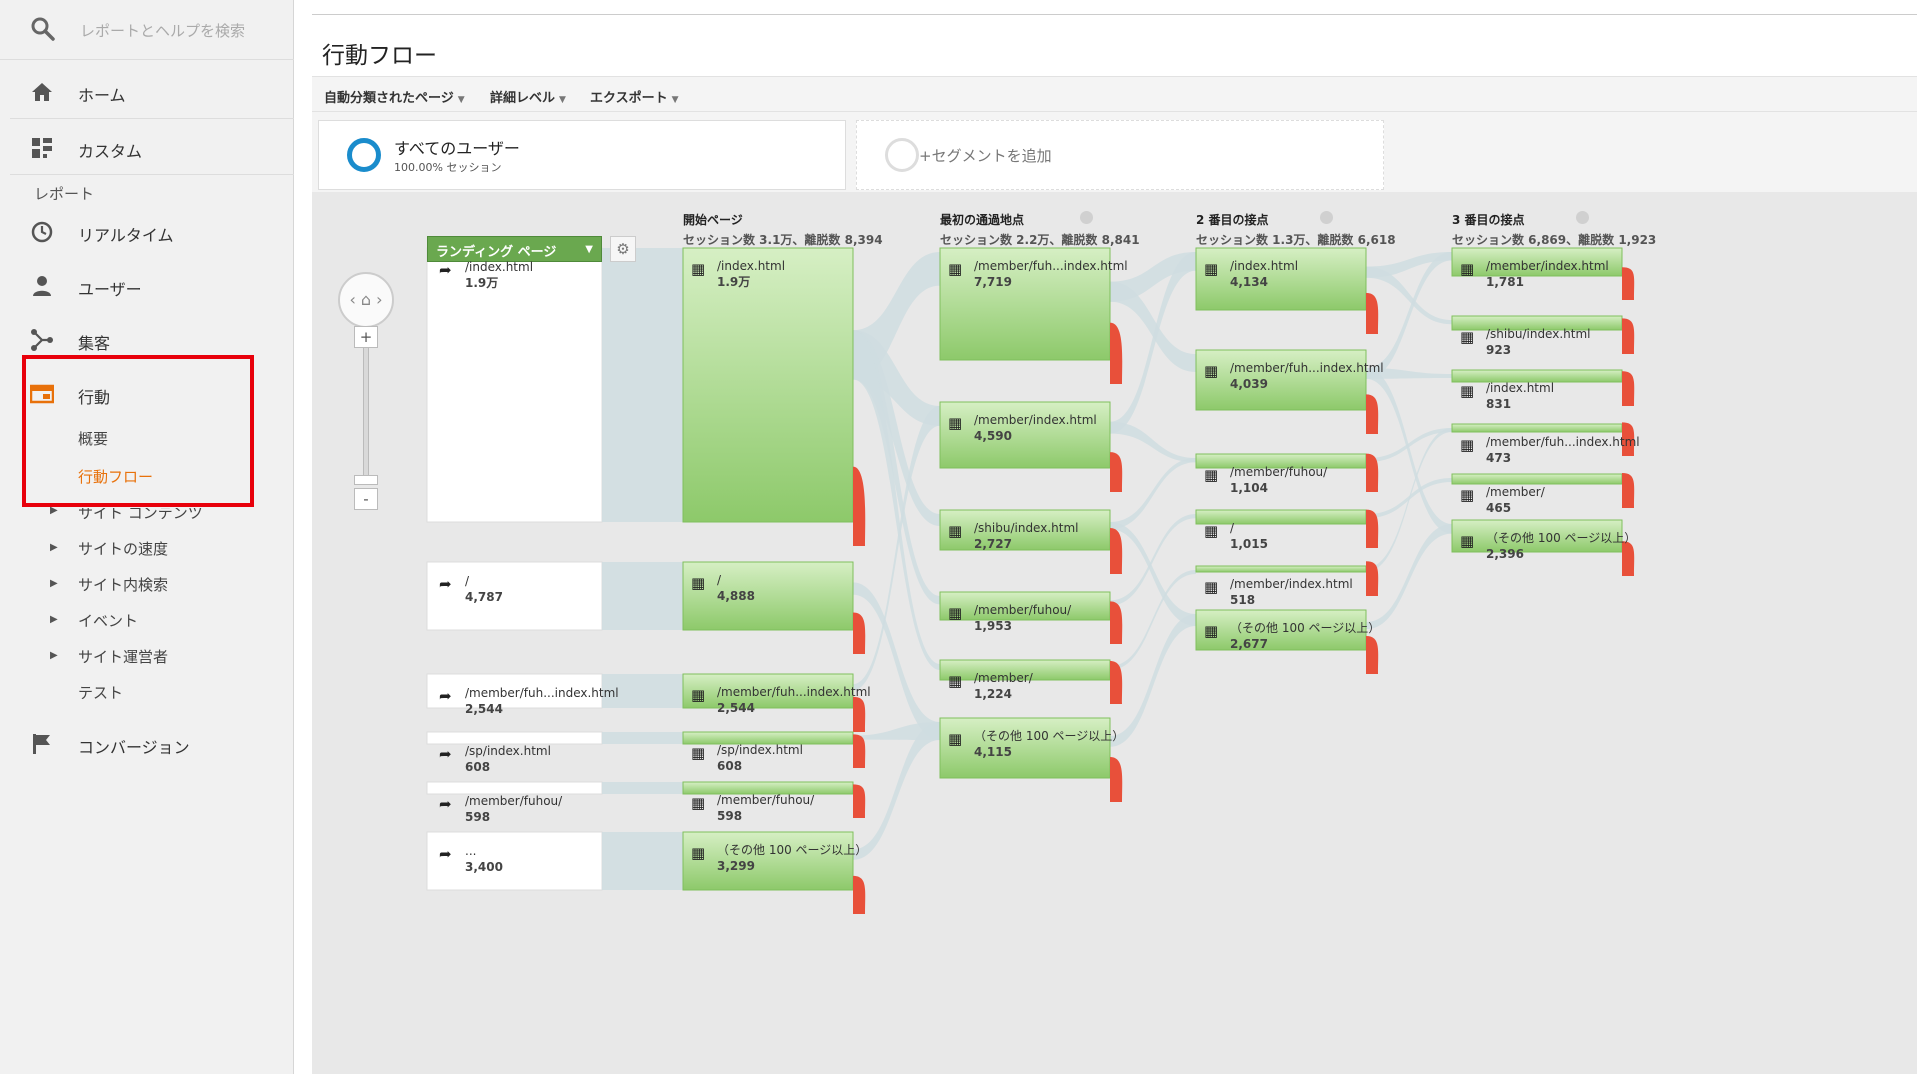 The height and width of the screenshot is (1074, 1917). Describe the element at coordinates (108, 620) in the screenshot. I see `nav-events: イベント` at that location.